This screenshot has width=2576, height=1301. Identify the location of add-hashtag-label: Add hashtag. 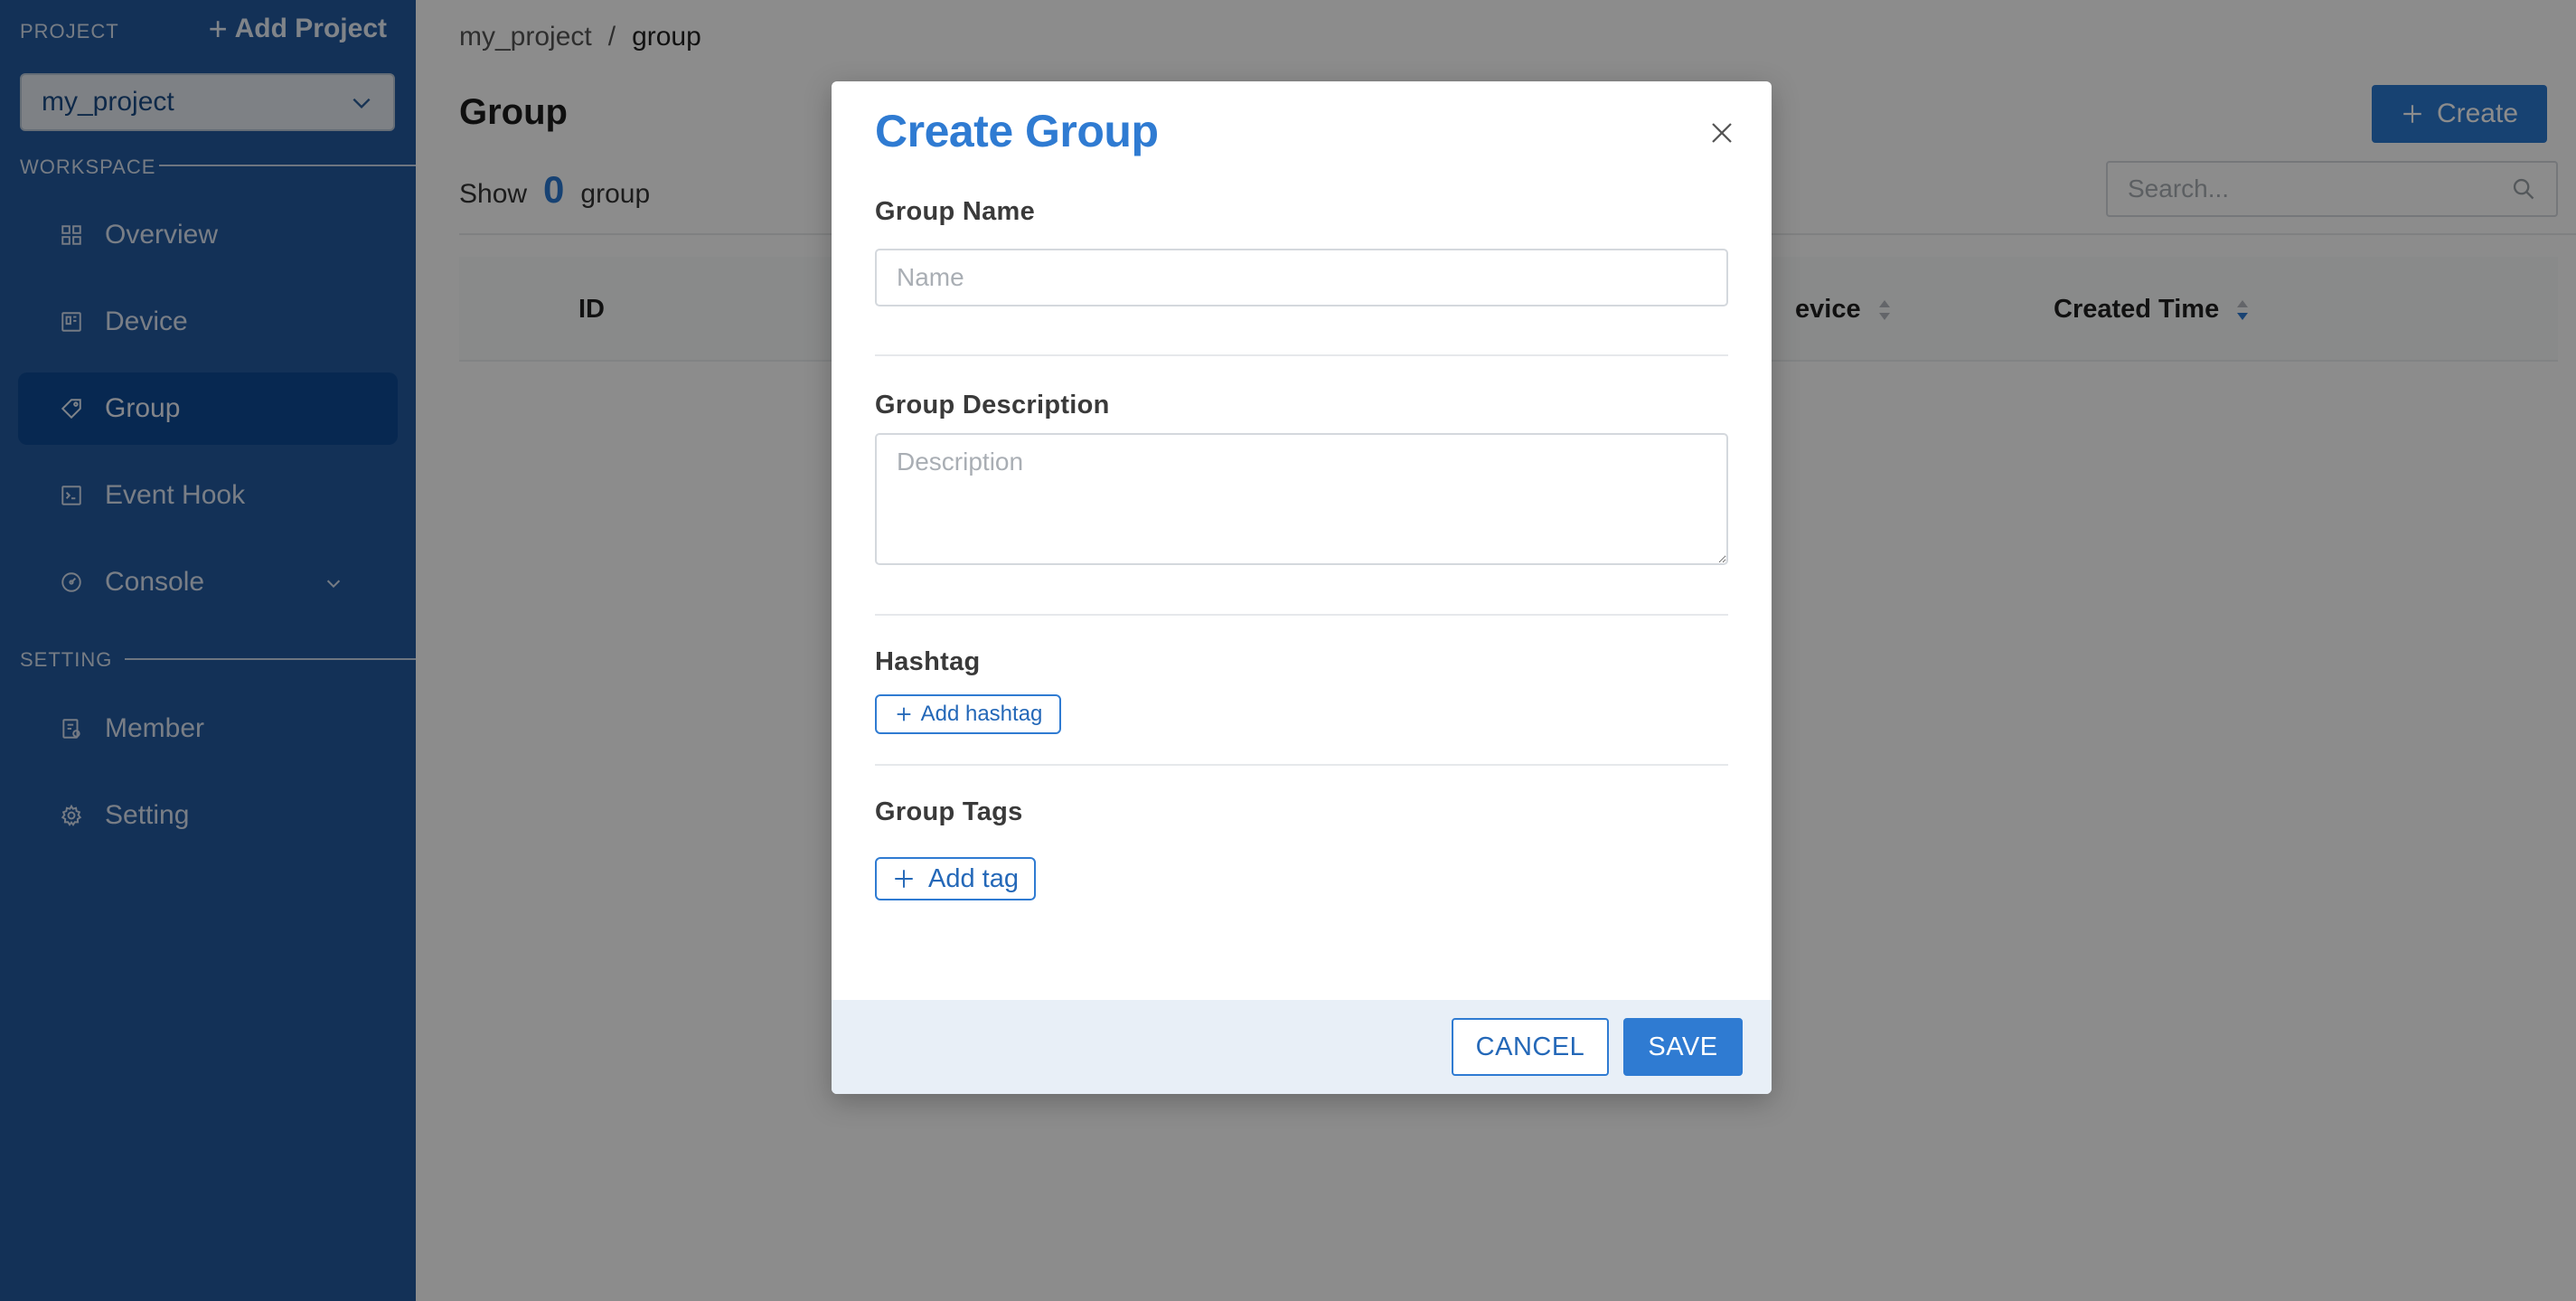
(981, 714).